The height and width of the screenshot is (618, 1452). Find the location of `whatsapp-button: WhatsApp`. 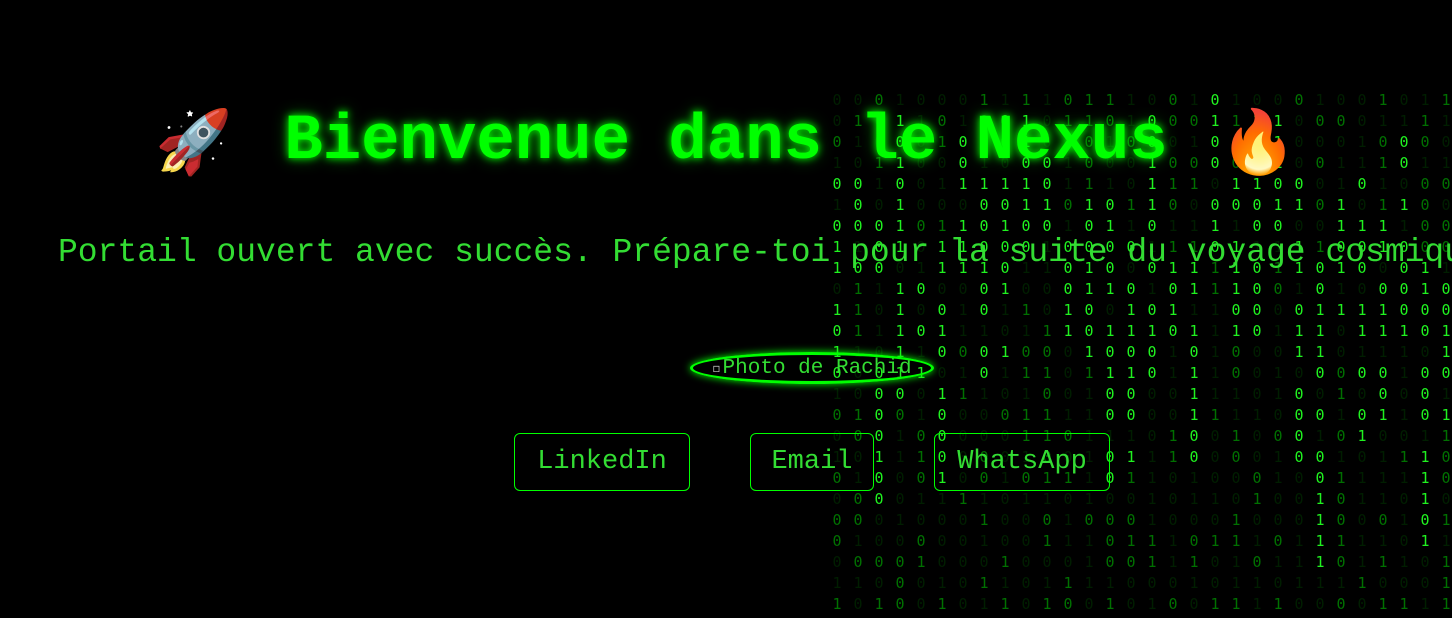

whatsapp-button: WhatsApp is located at coordinates (1022, 462).